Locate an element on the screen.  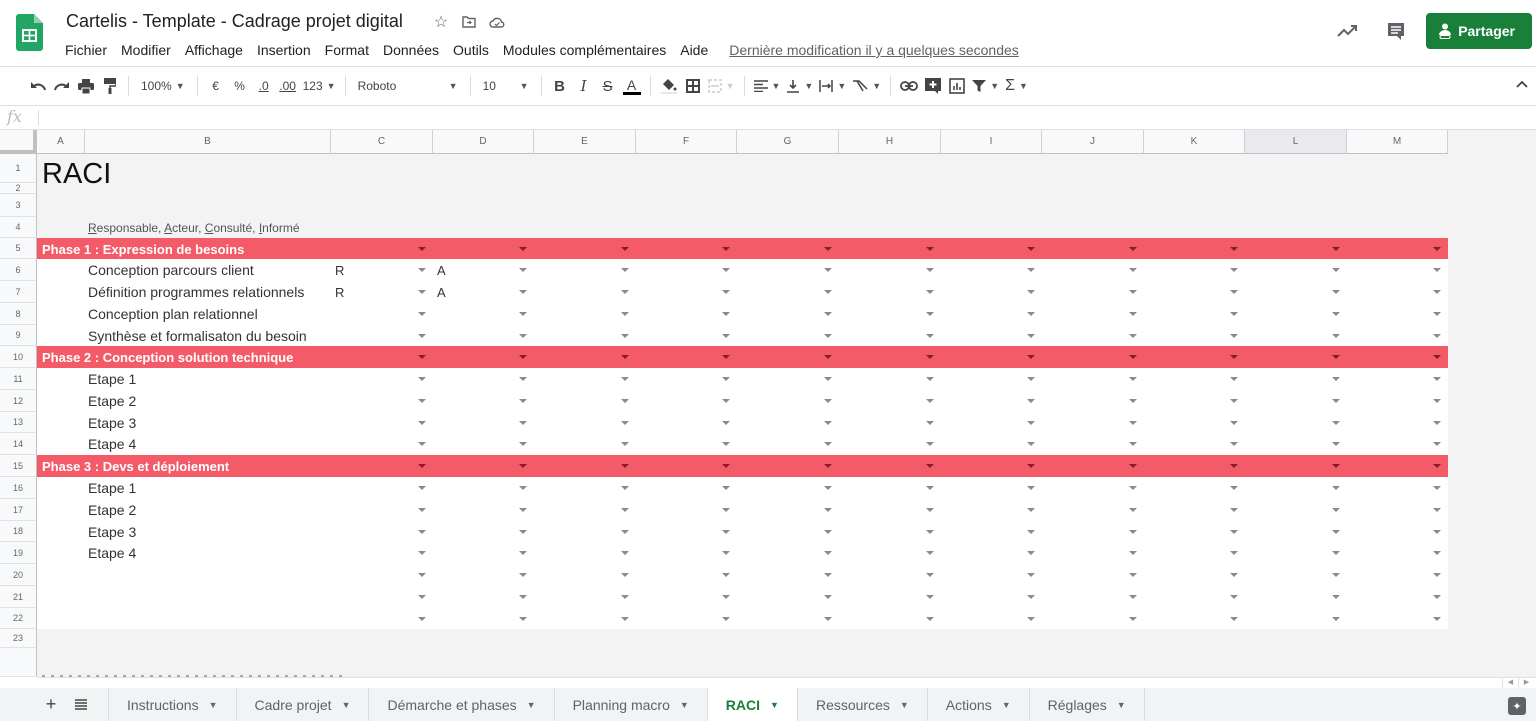
percent-format-button: % is located at coordinates (240, 86).